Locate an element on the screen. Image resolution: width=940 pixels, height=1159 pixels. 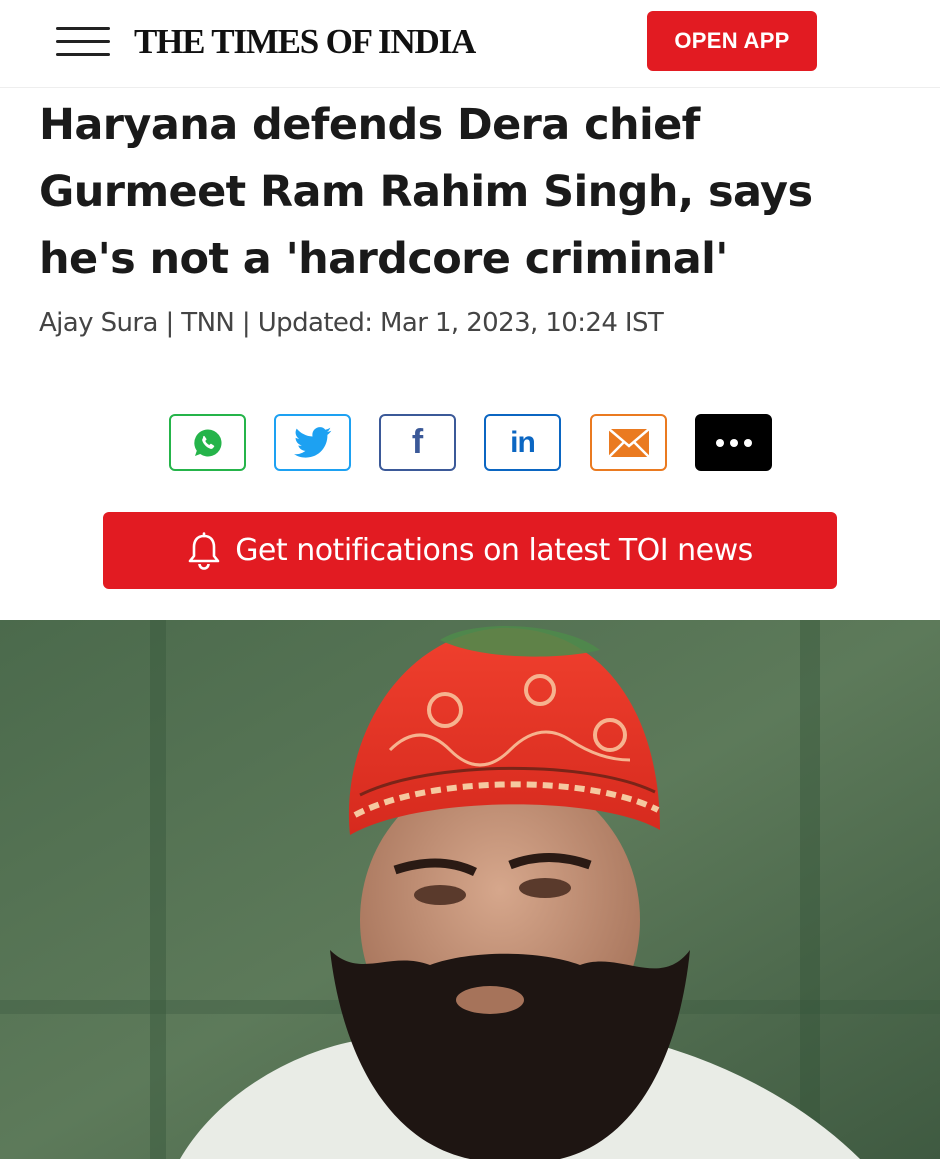
mail-icon is located at coordinates (628, 442).